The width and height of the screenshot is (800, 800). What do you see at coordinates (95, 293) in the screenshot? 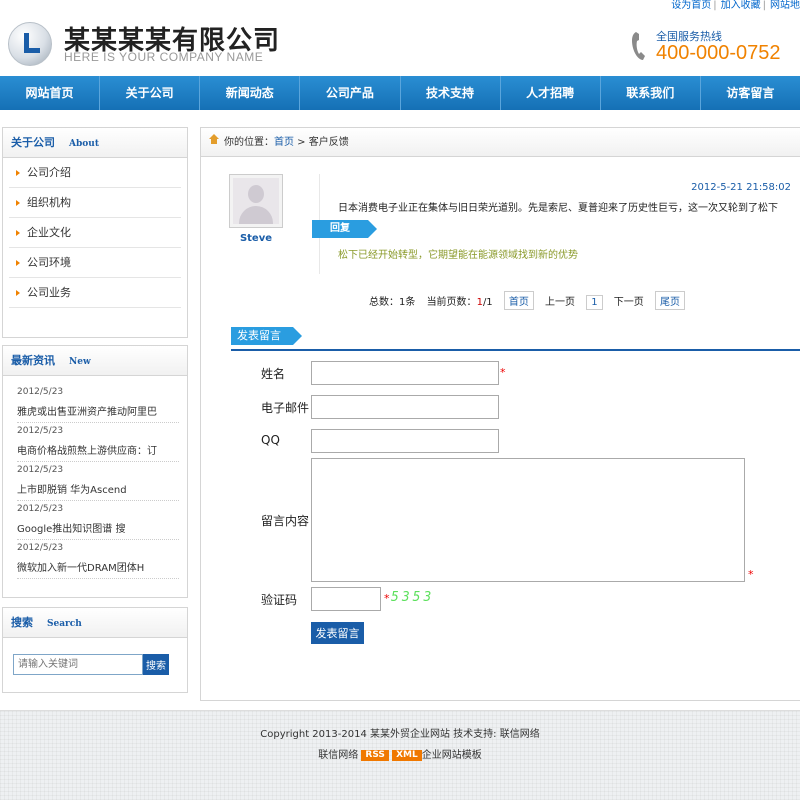
I see `sidebar-item-business: 公司业务` at bounding box center [95, 293].